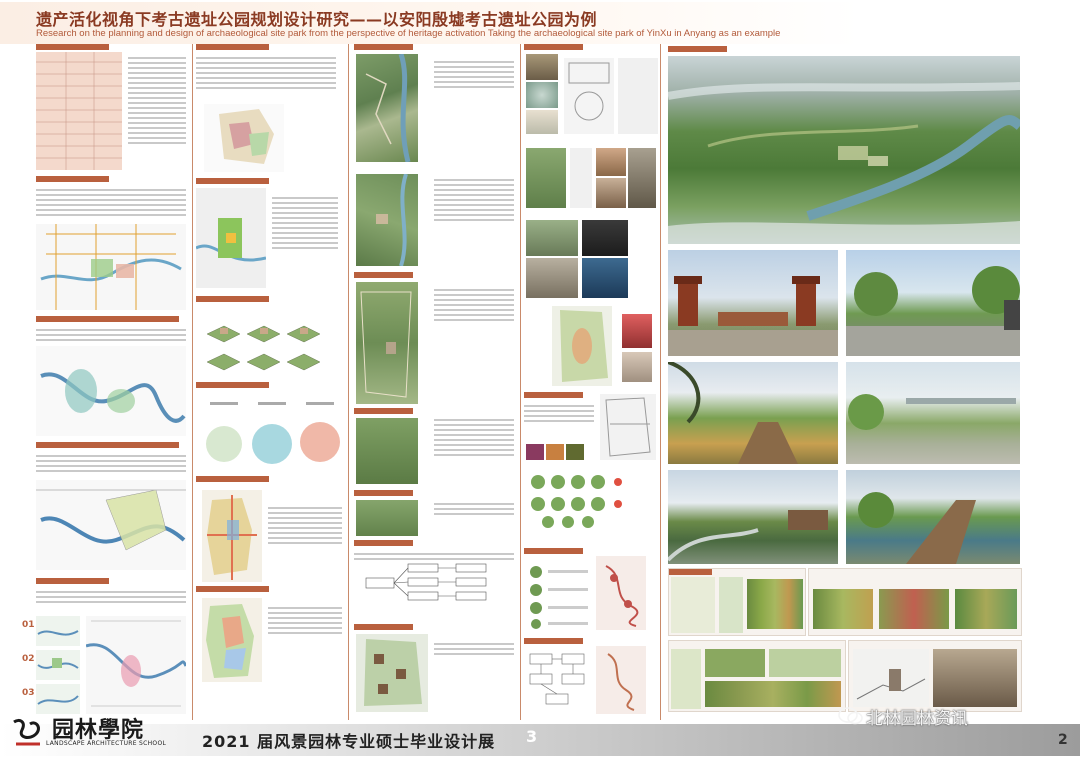  I want to click on school-logo-en: LANDSCAPE ARCHITECTURE SCHOOL, so click(106, 743).